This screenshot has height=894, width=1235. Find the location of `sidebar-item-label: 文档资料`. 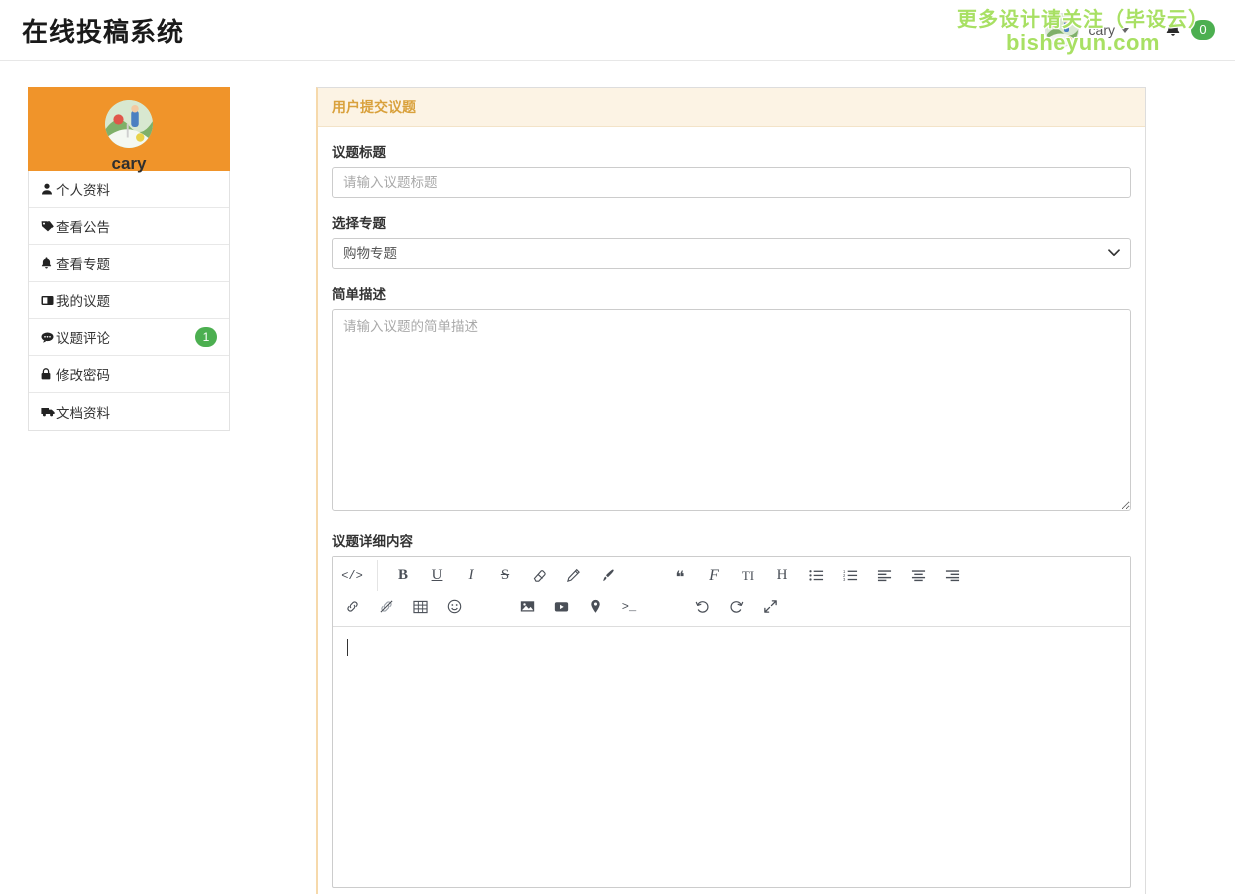

sidebar-item-label: 文档资料 is located at coordinates (83, 413).